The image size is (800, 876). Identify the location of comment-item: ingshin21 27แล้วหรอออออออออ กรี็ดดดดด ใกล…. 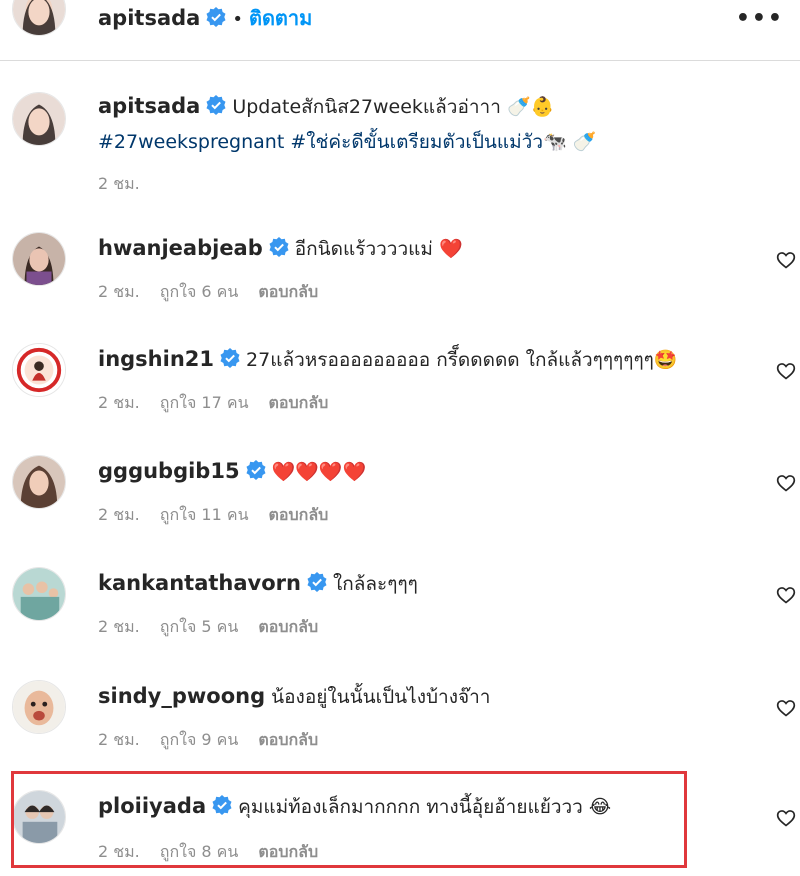
(400, 383).